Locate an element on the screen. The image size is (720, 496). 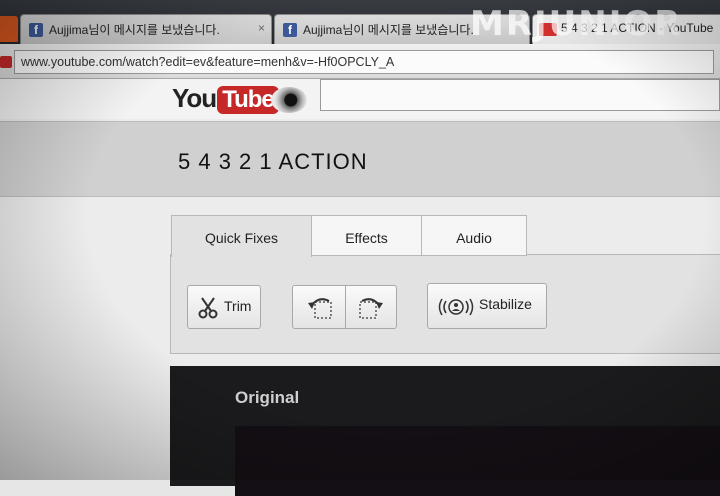
trim-button: Trim is located at coordinates (224, 307).